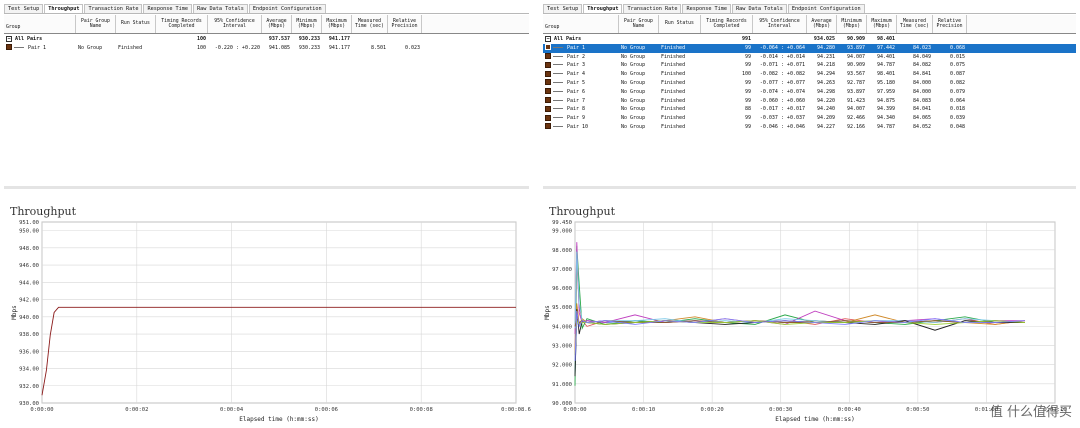 This screenshot has height=428, width=1080. Describe the element at coordinates (29, 223) in the screenshot. I see `y-tick-label: 951.00` at that location.